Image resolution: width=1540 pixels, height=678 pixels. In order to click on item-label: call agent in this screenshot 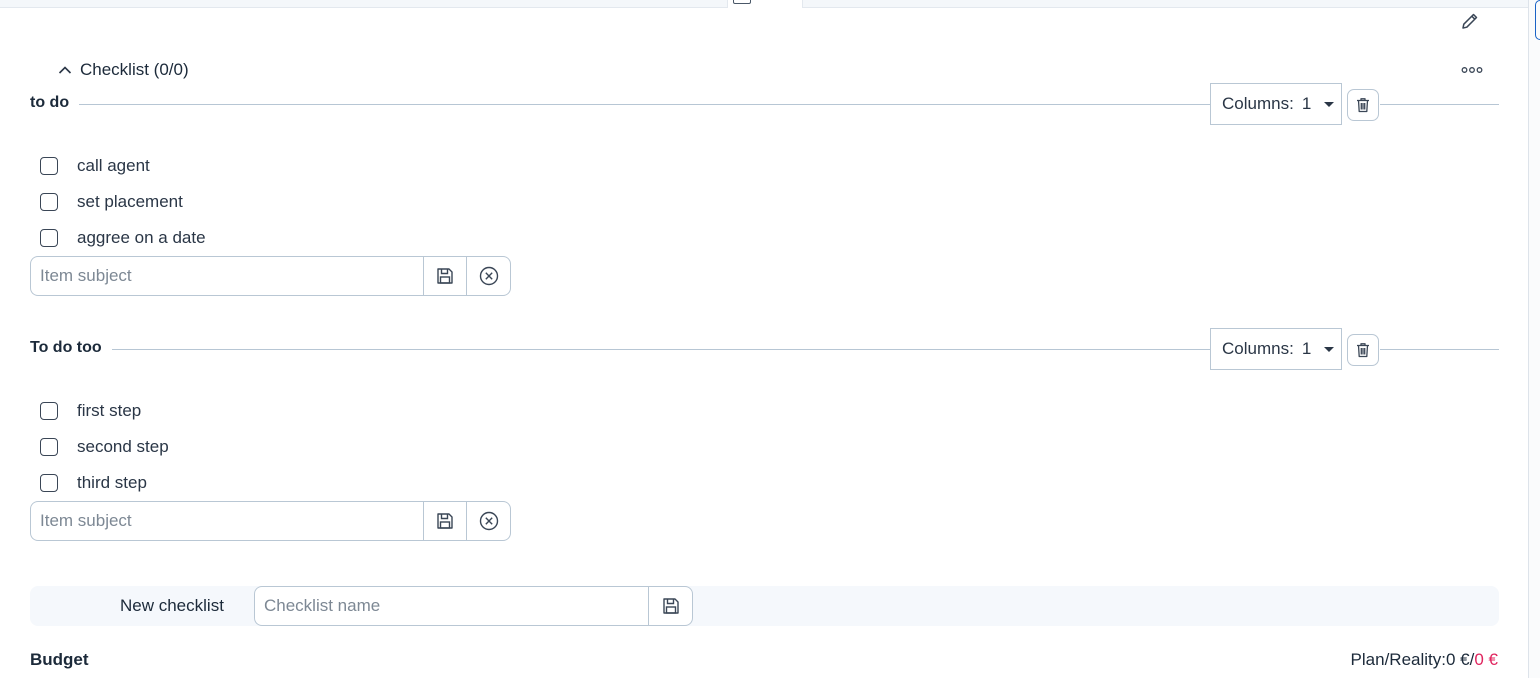, I will do `click(113, 165)`.